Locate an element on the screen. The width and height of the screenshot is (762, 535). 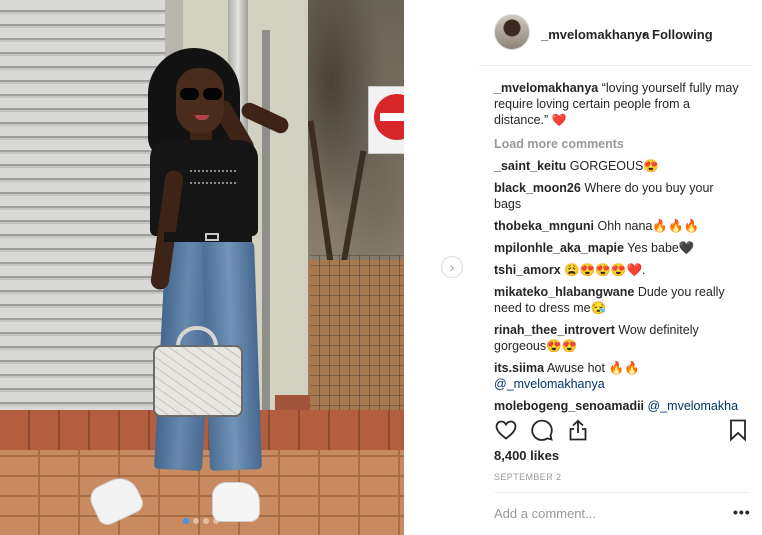
comment-username: black_moon26 is located at coordinates (537, 188).